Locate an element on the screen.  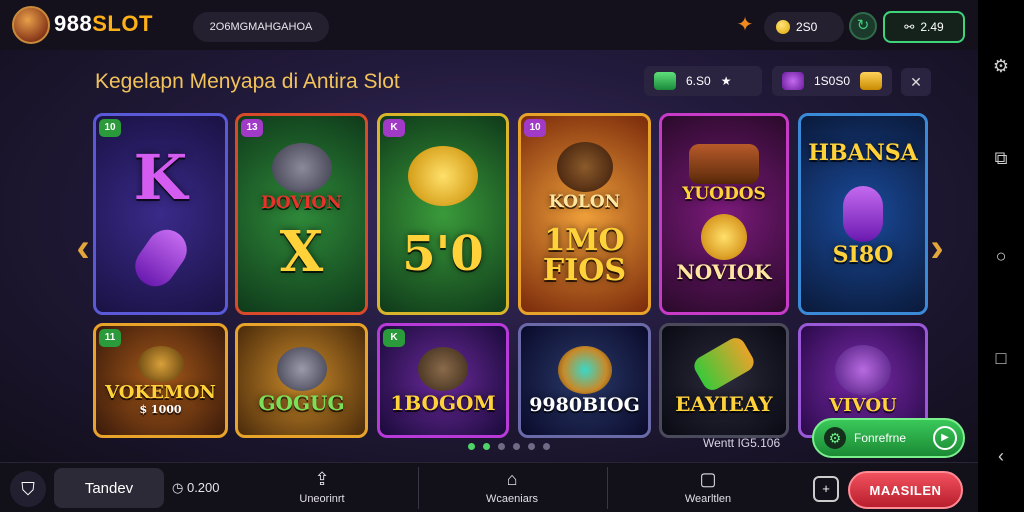
logo: 988SLOT is located at coordinates (103, 24).